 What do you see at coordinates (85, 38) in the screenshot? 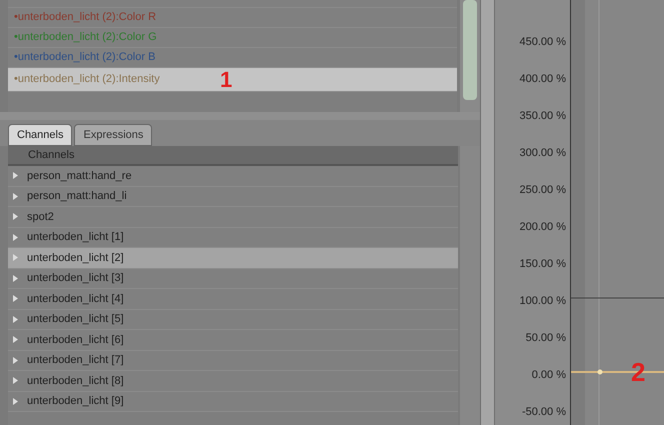
I see `curve-name: •unterboden_licht (2):Color G` at bounding box center [85, 38].